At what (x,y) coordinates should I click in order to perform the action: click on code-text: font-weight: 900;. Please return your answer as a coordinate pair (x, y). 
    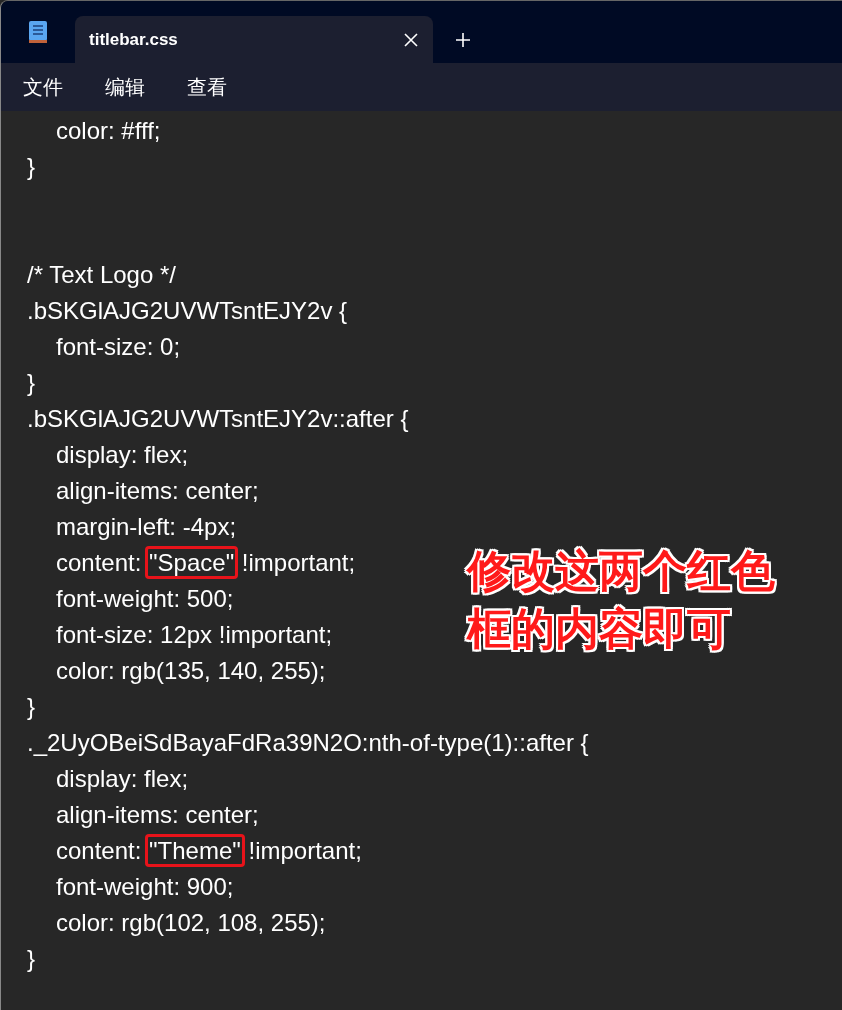
    Looking at the image, I should click on (144, 886).